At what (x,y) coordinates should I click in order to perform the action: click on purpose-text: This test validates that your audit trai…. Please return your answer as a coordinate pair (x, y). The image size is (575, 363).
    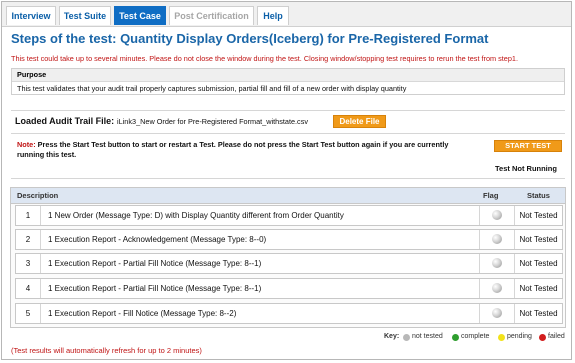
    Looking at the image, I should click on (212, 88).